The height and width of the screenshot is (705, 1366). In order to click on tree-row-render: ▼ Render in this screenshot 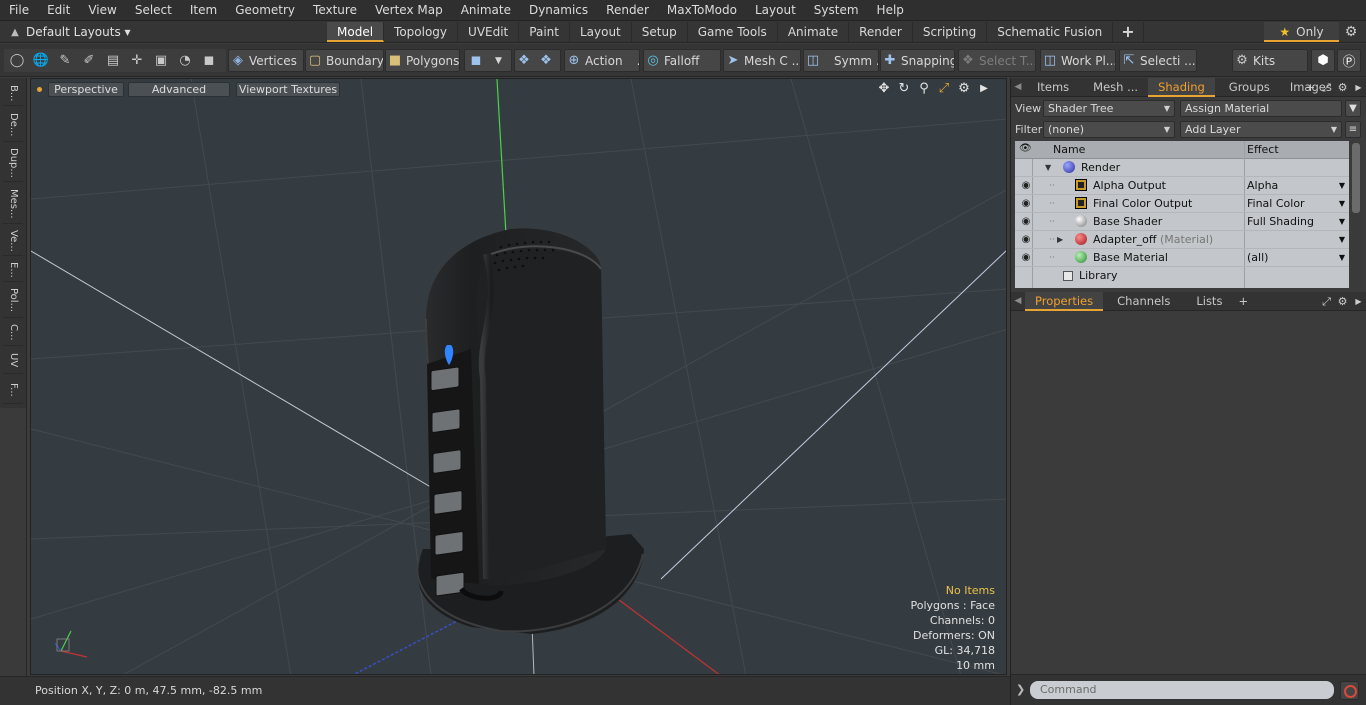, I will do `click(1182, 168)`.